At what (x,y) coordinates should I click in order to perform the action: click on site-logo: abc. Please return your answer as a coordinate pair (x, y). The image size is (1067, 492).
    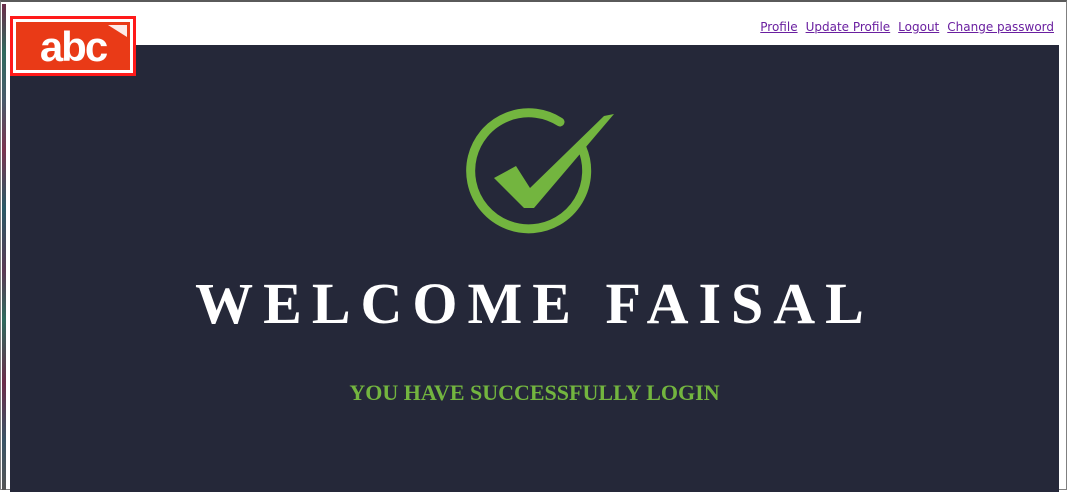
    Looking at the image, I should click on (73, 46).